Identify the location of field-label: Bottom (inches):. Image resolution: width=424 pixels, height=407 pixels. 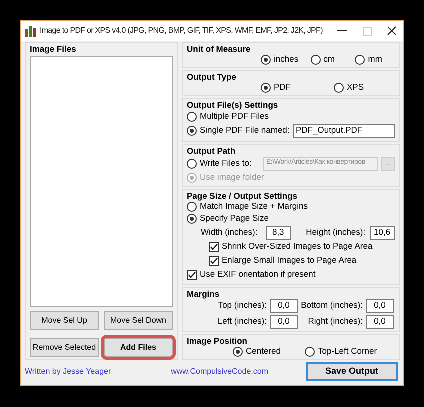
(332, 306).